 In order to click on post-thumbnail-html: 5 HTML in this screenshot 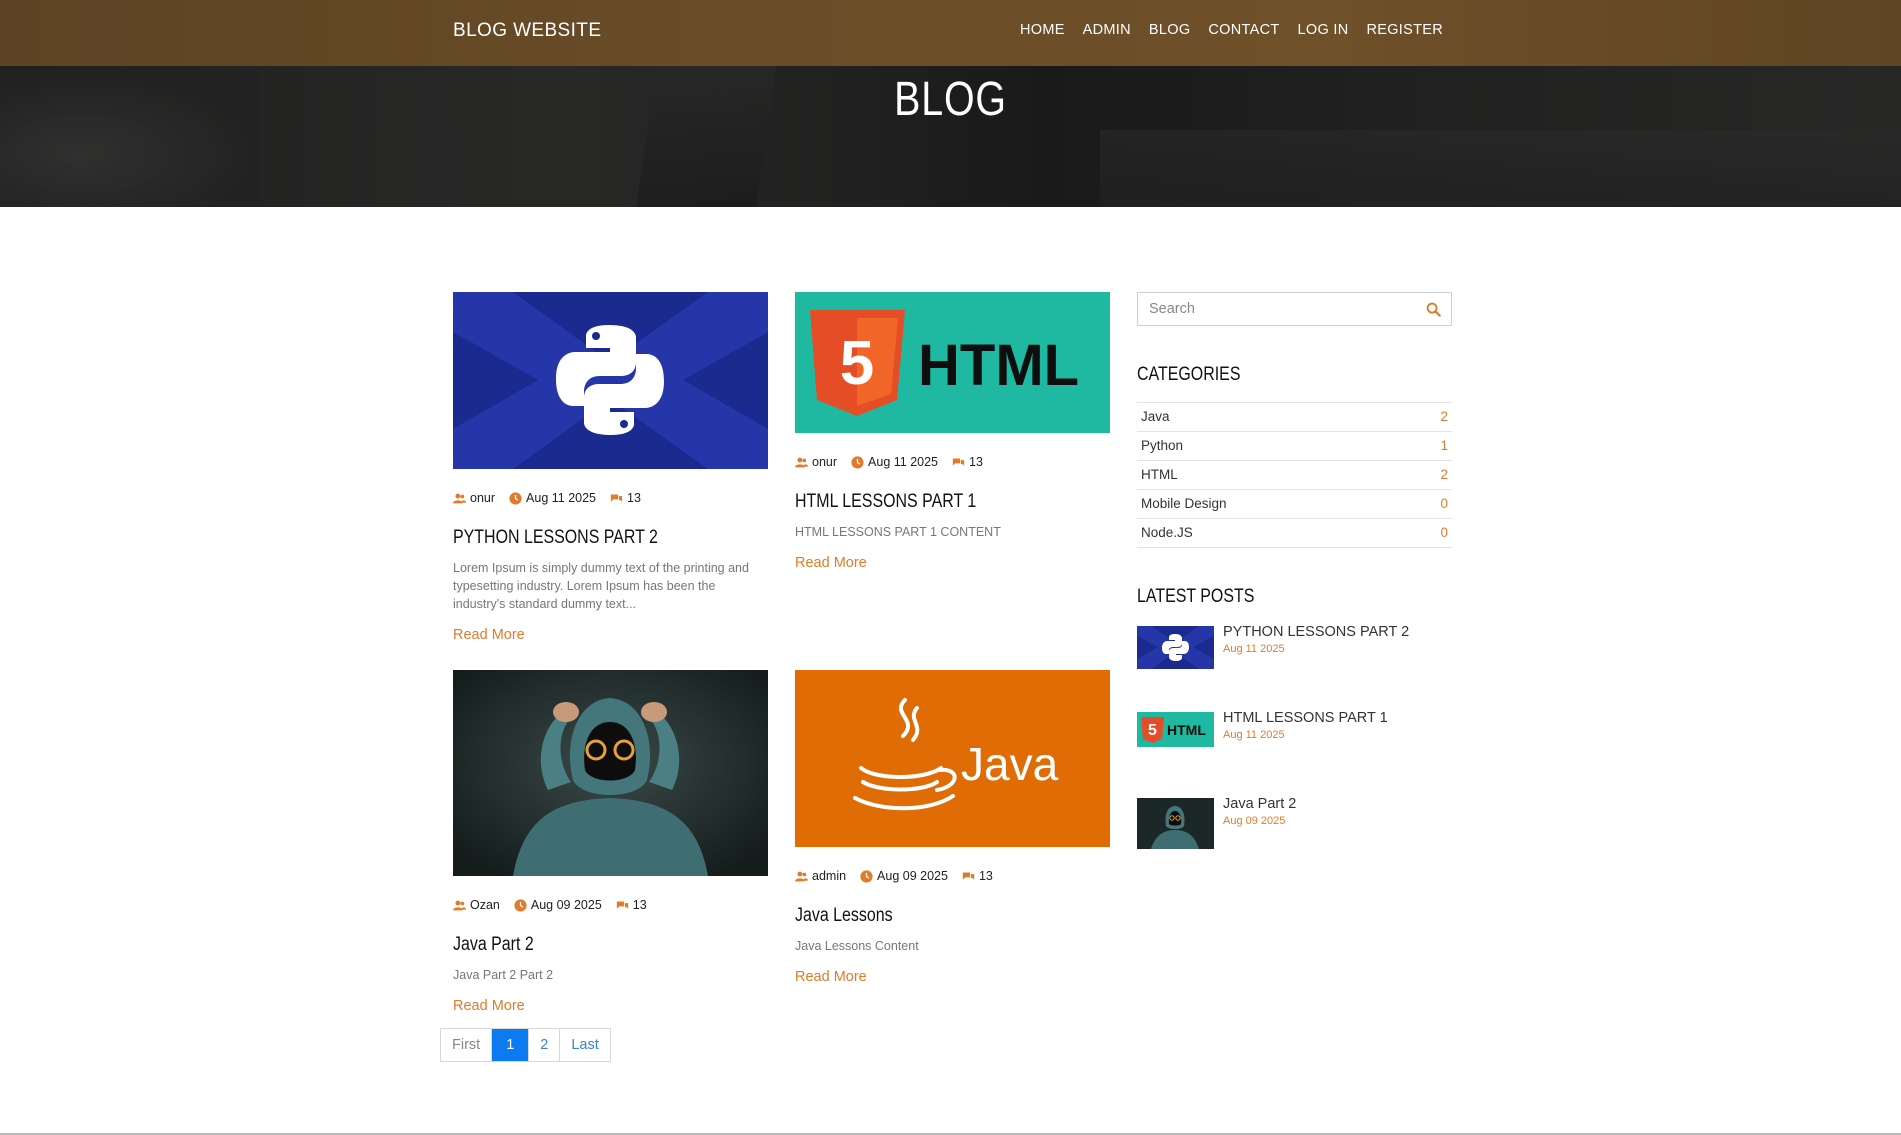, I will do `click(952, 362)`.